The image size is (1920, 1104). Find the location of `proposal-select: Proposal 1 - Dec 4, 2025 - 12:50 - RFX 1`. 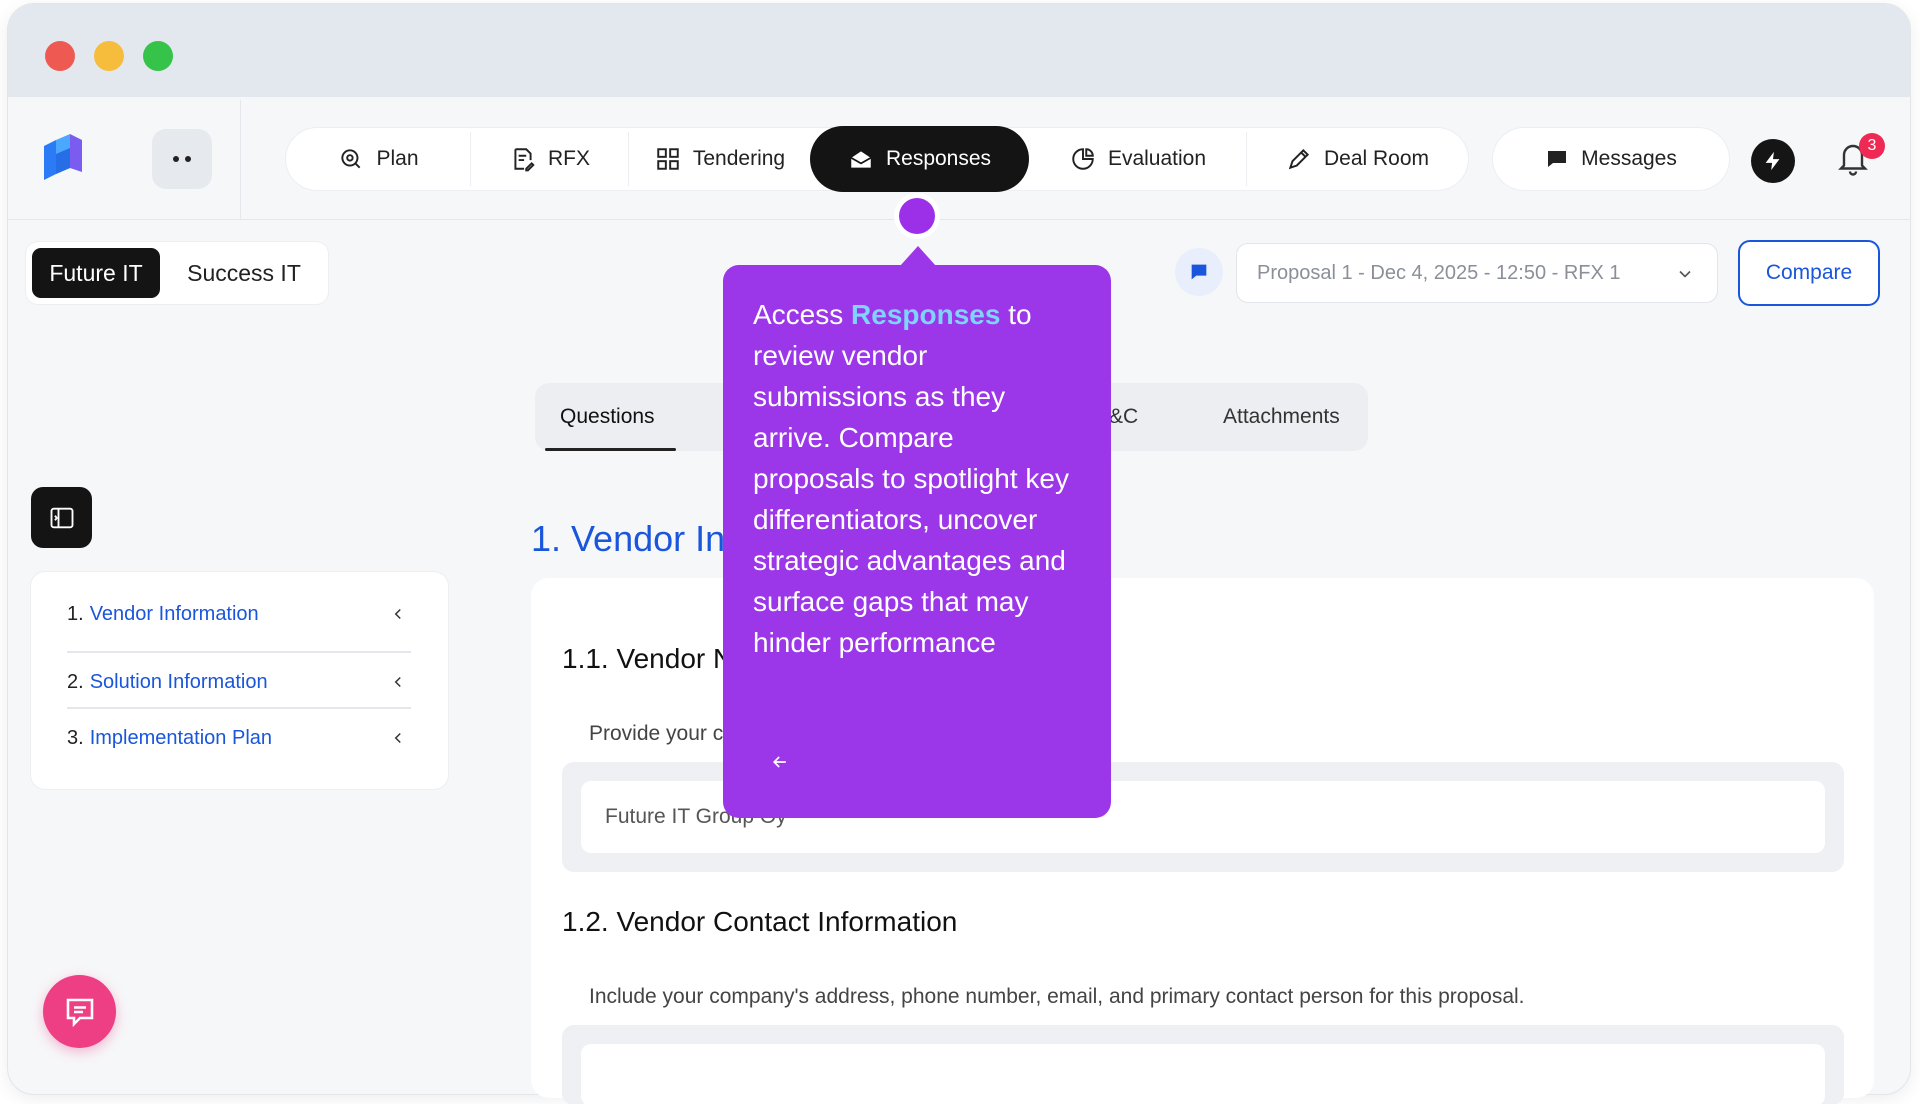

proposal-select: Proposal 1 - Dec 4, 2025 - 12:50 - RFX 1 is located at coordinates (1477, 273).